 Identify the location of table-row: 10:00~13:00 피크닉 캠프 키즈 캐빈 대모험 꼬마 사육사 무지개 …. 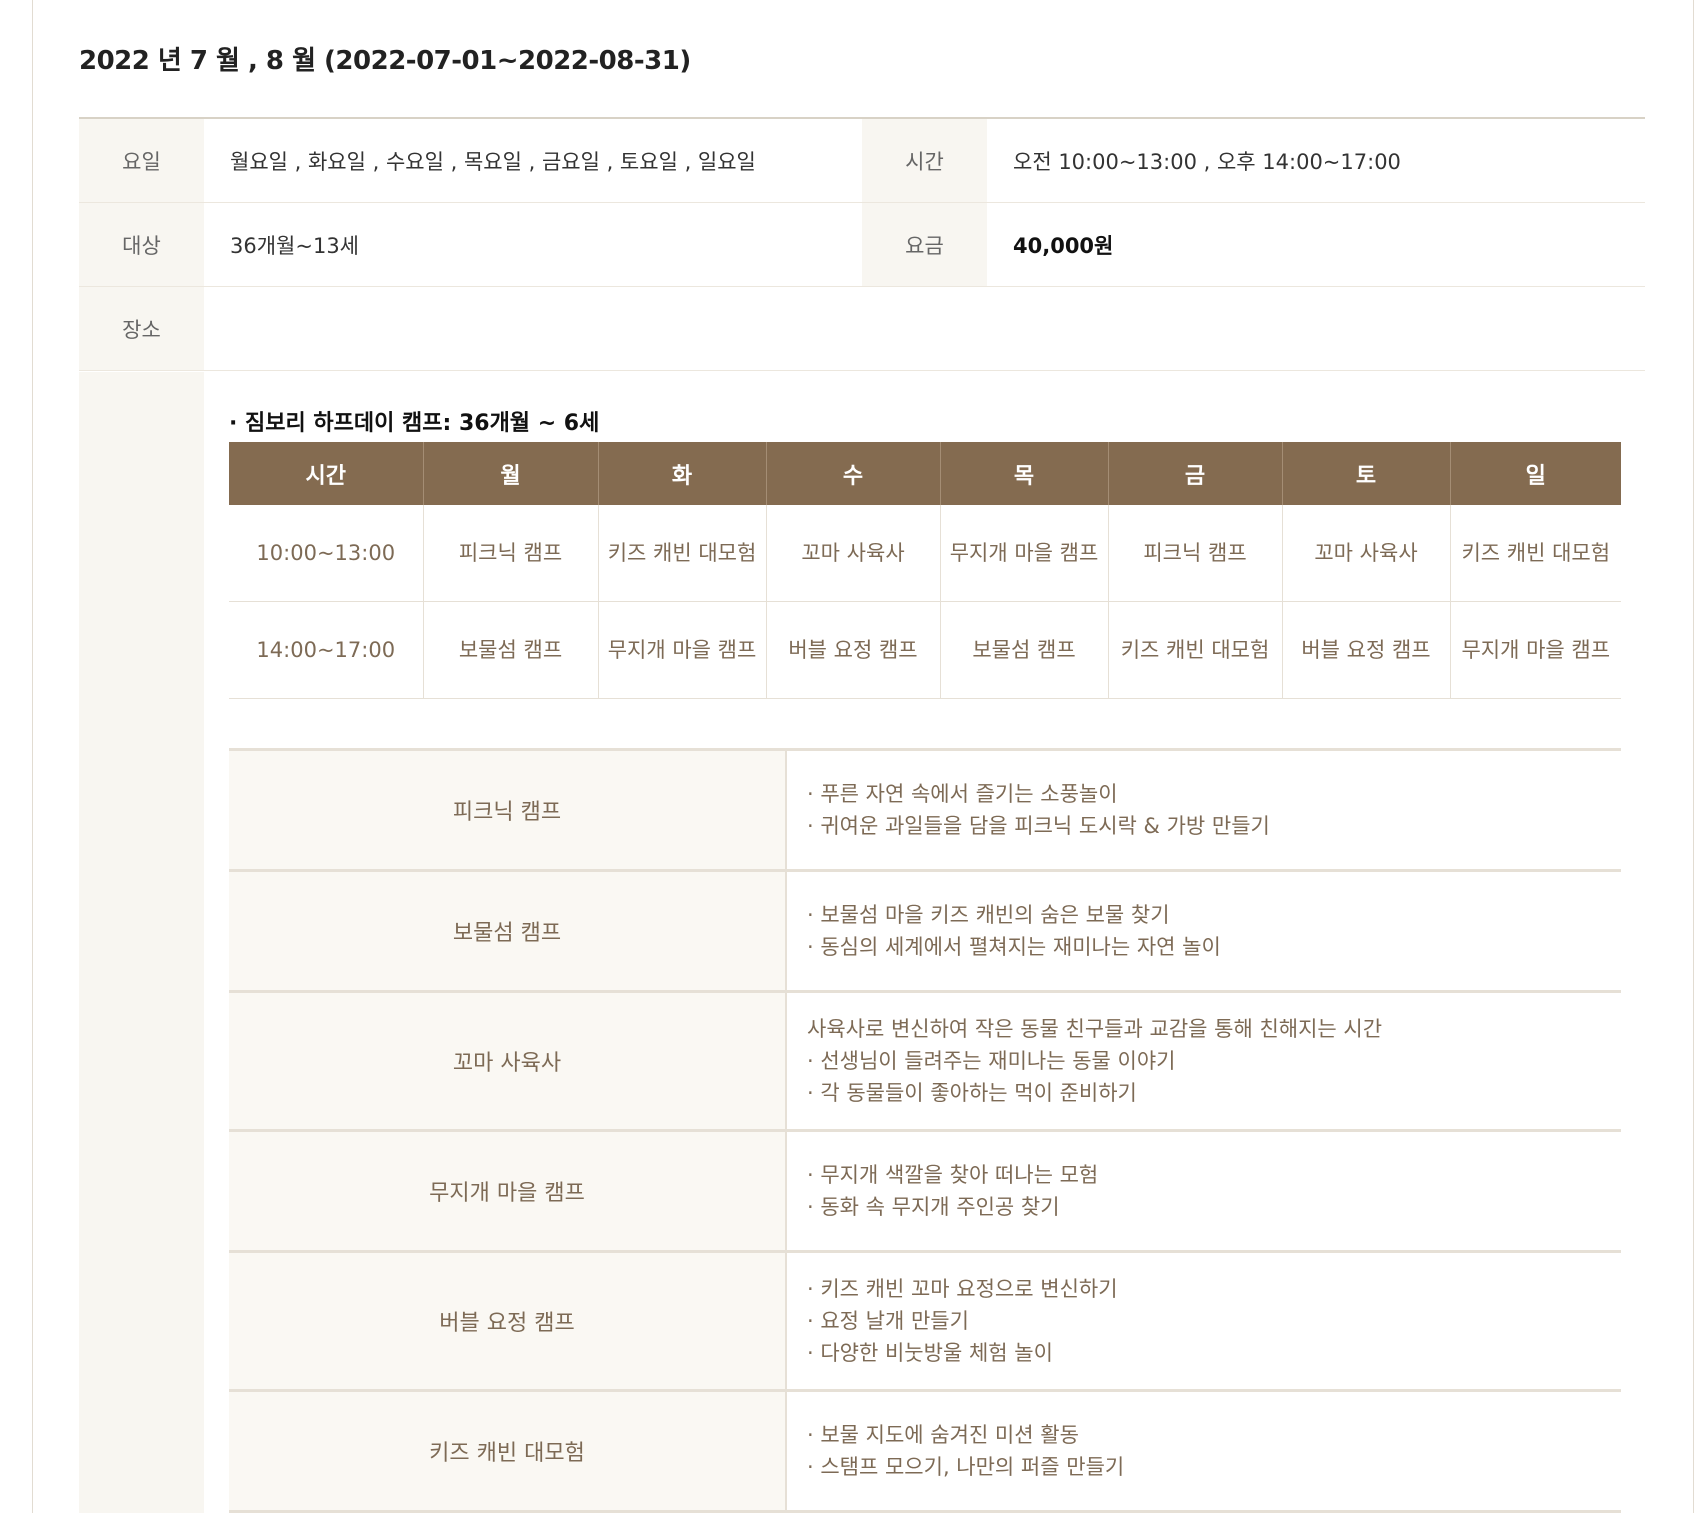
(925, 553).